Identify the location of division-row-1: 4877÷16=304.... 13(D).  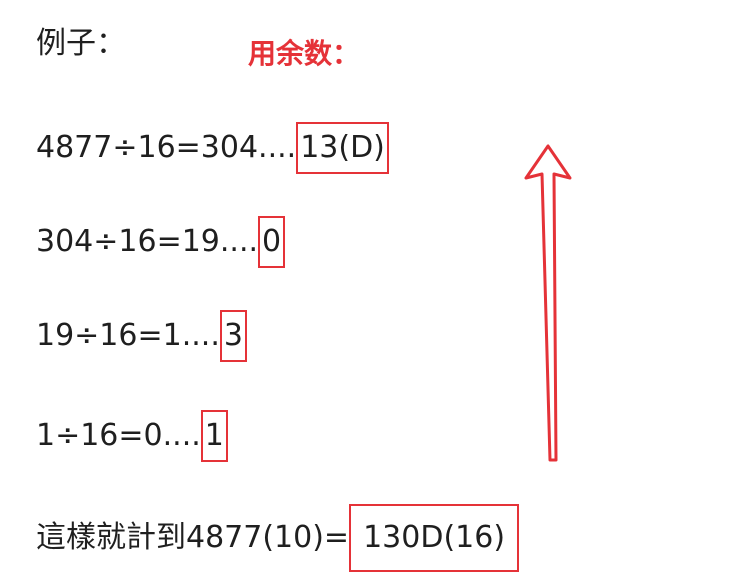
(212, 148).